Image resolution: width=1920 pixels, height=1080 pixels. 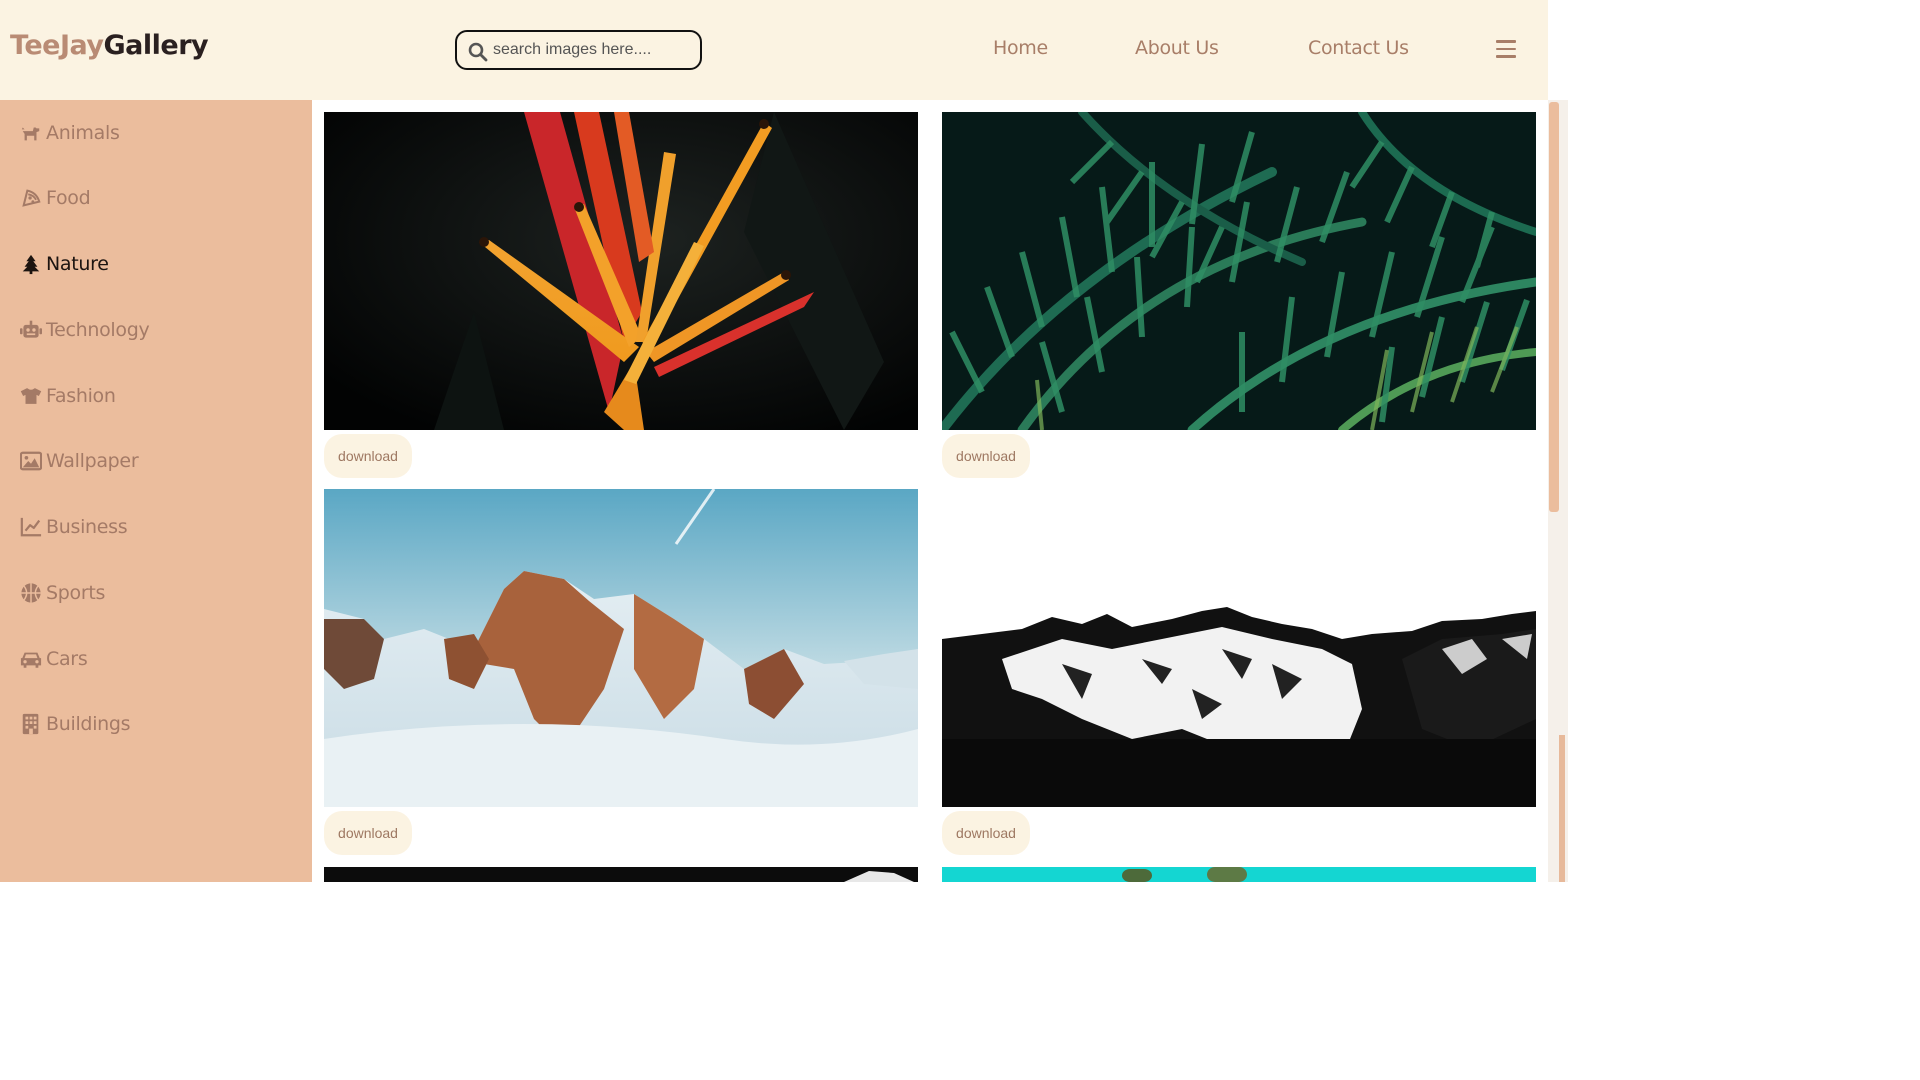 What do you see at coordinates (77, 264) in the screenshot?
I see `sidebar-item-label: Nature` at bounding box center [77, 264].